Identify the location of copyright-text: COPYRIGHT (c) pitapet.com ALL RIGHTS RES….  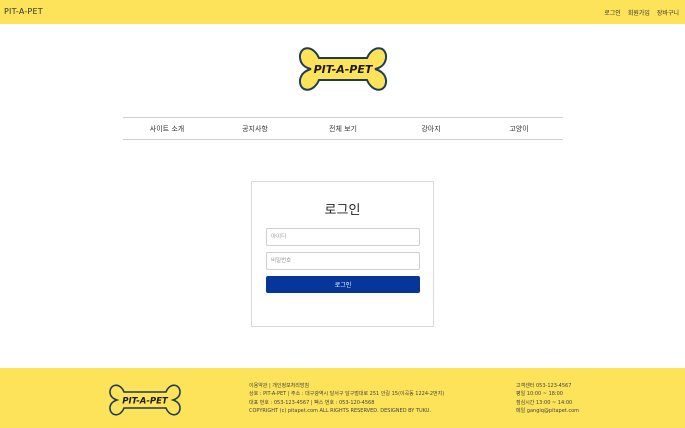
(340, 411).